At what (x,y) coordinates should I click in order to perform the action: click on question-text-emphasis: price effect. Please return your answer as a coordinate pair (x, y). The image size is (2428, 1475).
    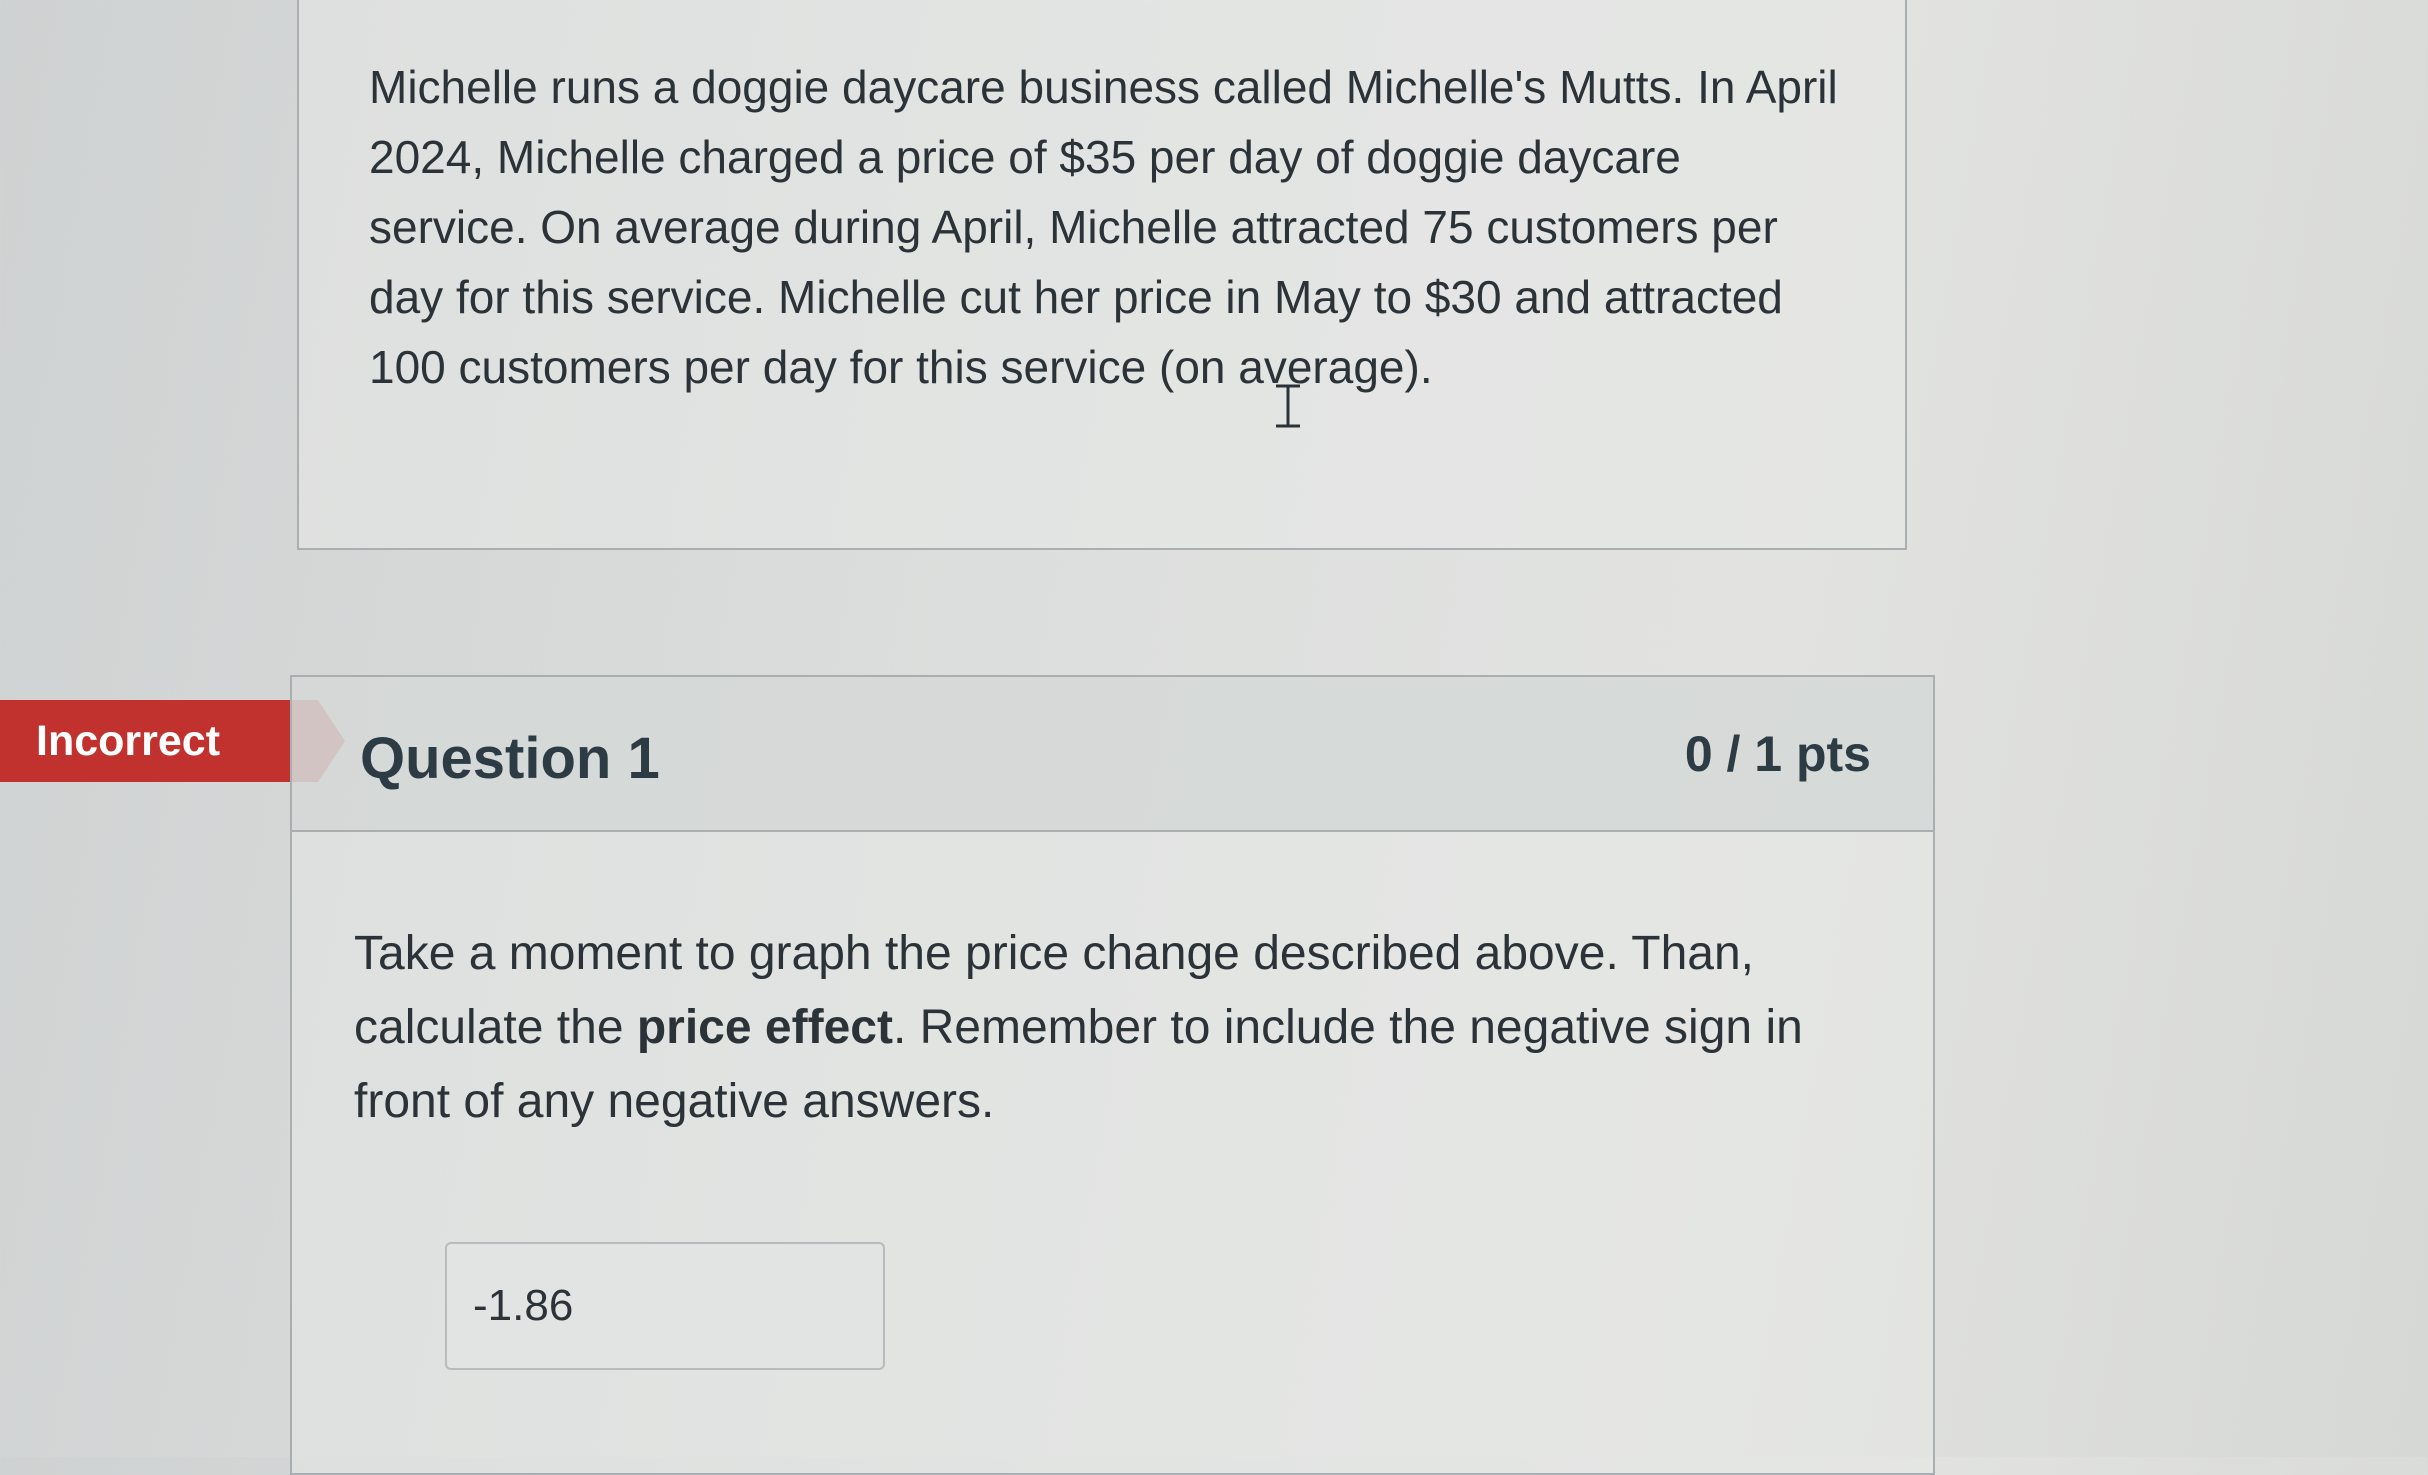
    Looking at the image, I should click on (764, 1027).